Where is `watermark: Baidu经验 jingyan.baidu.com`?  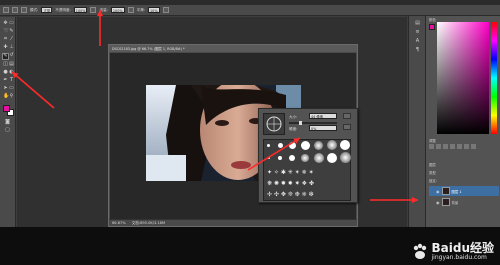
watermark: Baidu经验 jingyan.baidu.com is located at coordinates (453, 251).